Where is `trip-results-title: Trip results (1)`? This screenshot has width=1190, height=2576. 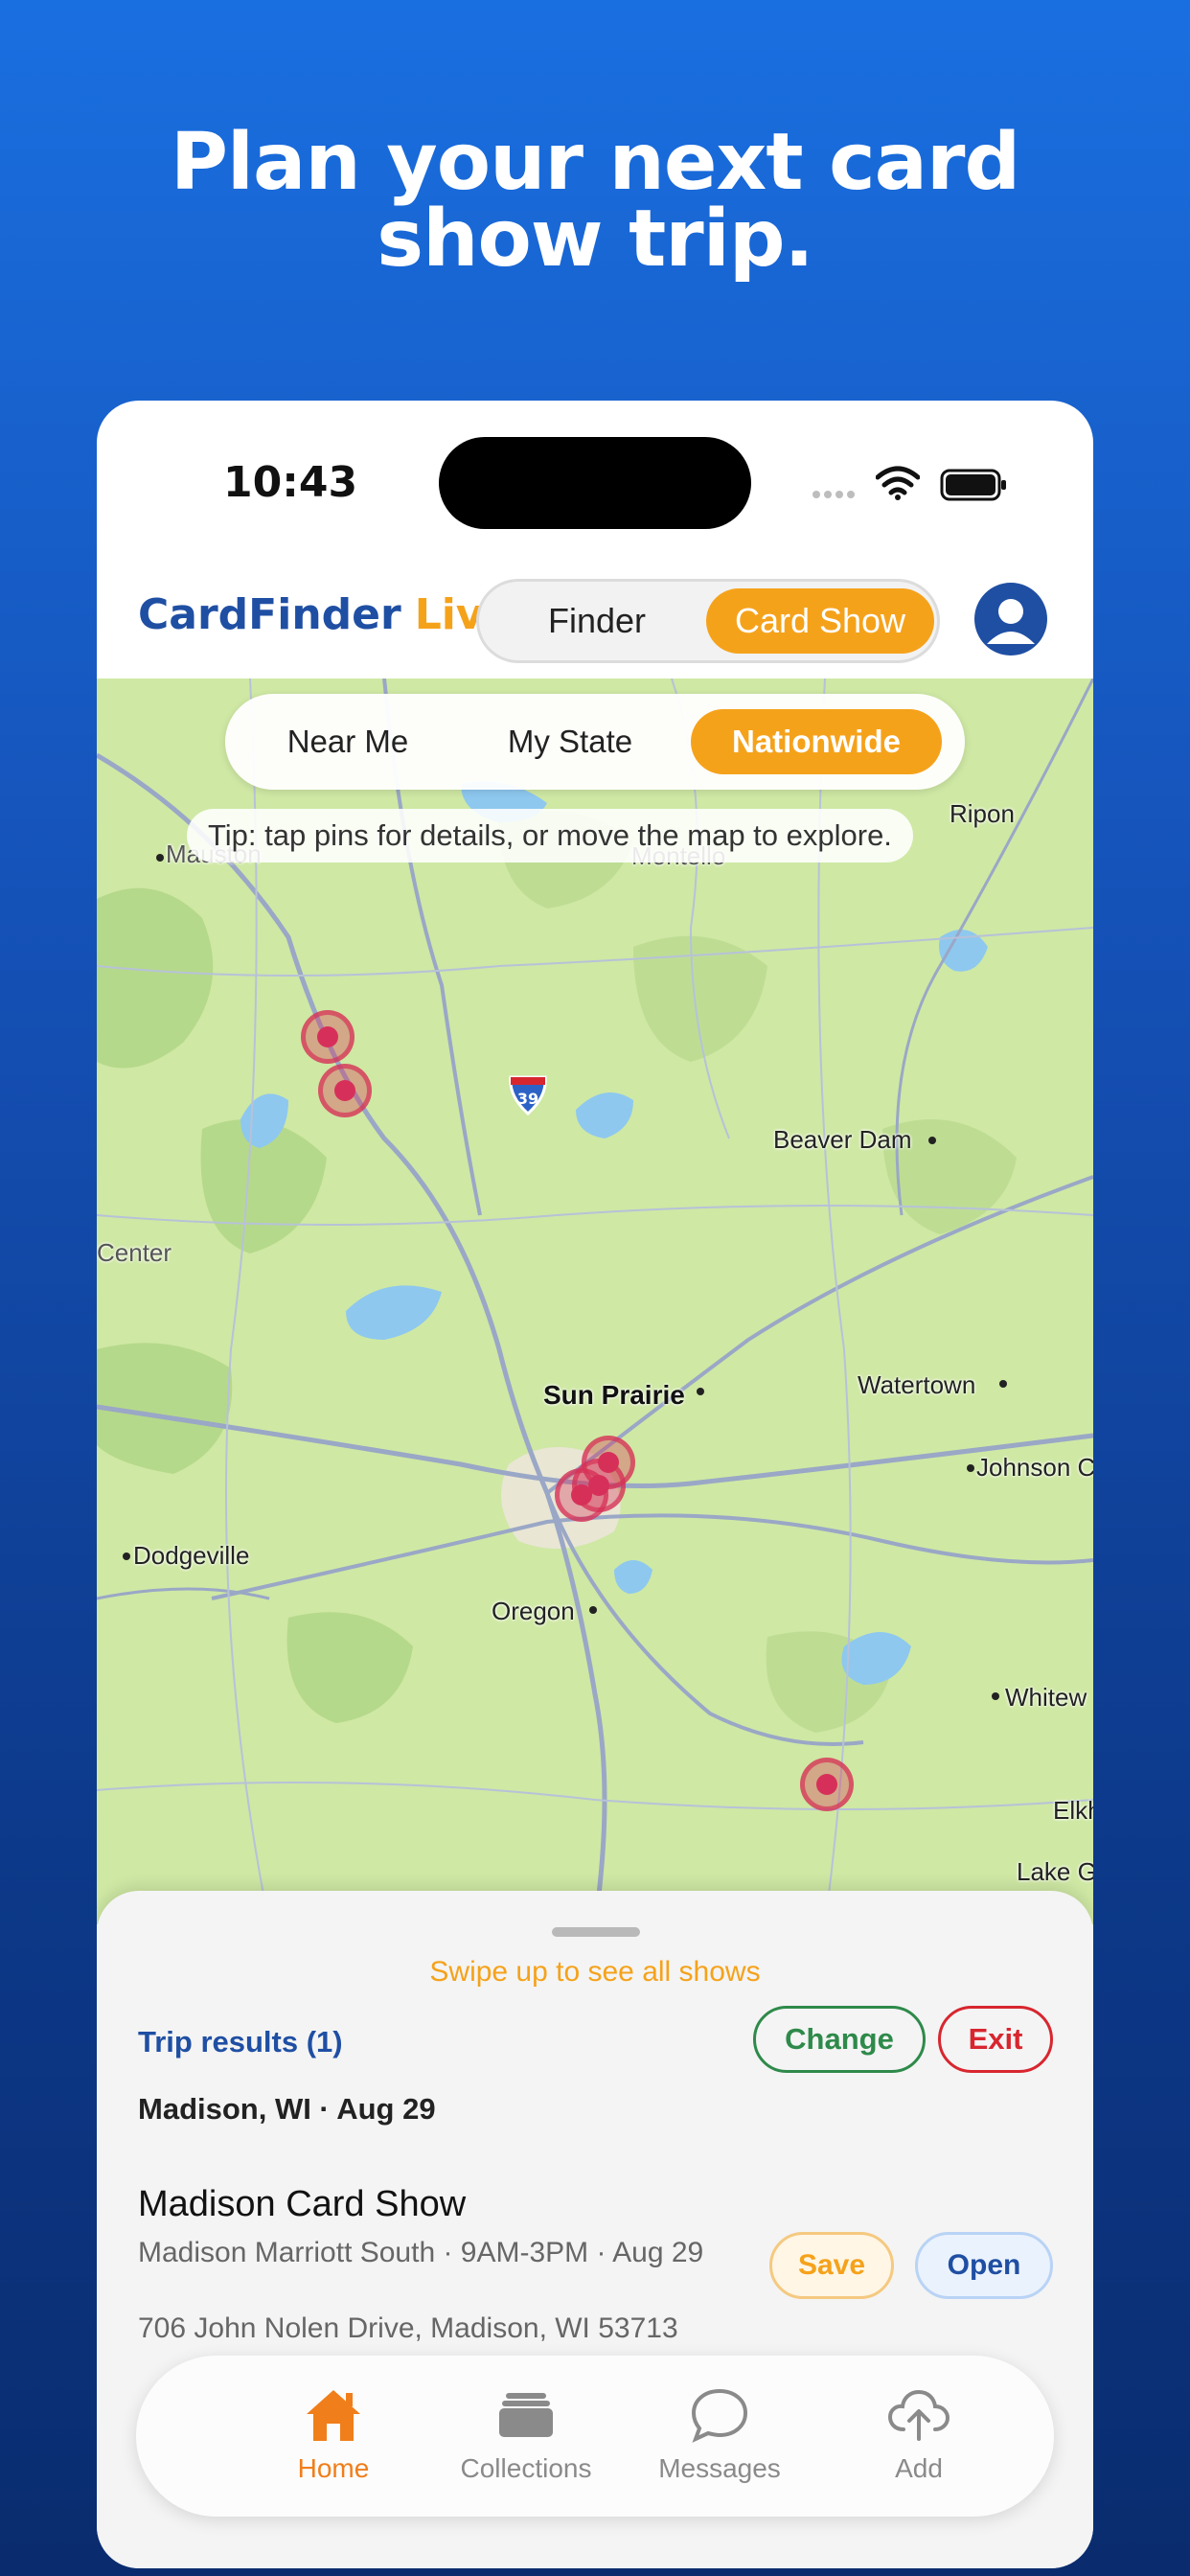
trip-results-title: Trip results (1) is located at coordinates (241, 2042).